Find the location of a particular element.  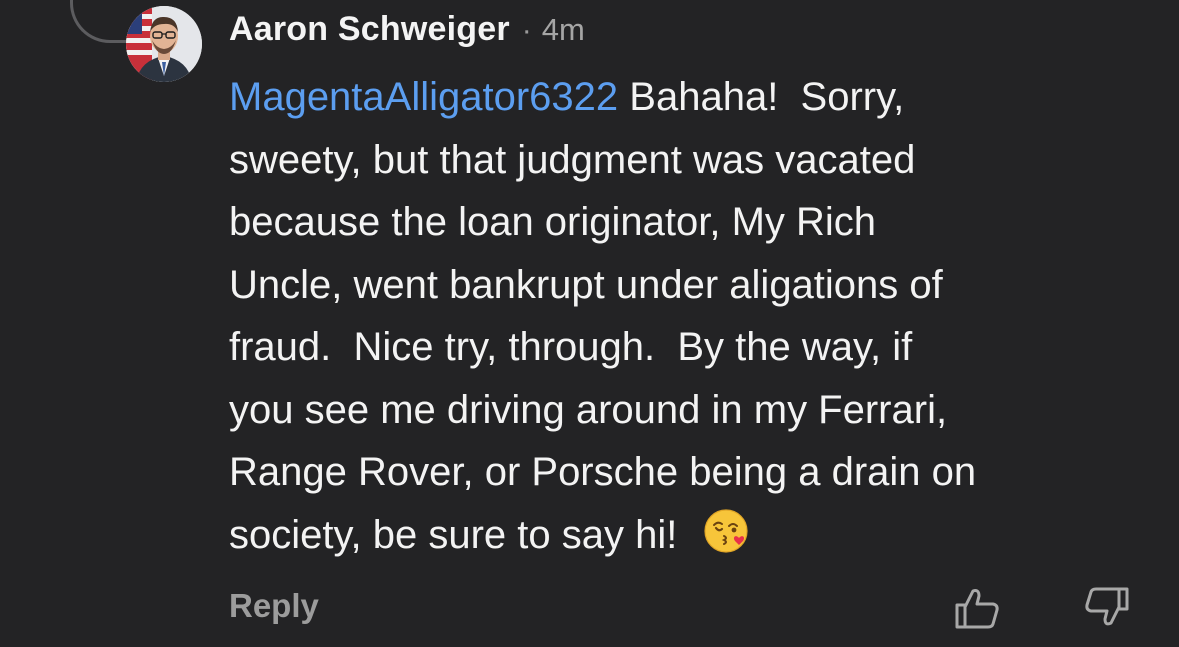

timestamp: 4m is located at coordinates (563, 29).